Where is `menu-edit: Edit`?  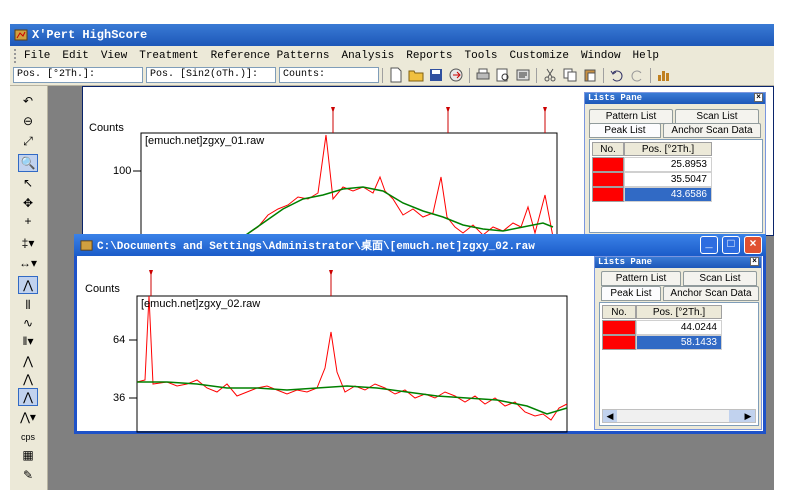 menu-edit: Edit is located at coordinates (75, 56).